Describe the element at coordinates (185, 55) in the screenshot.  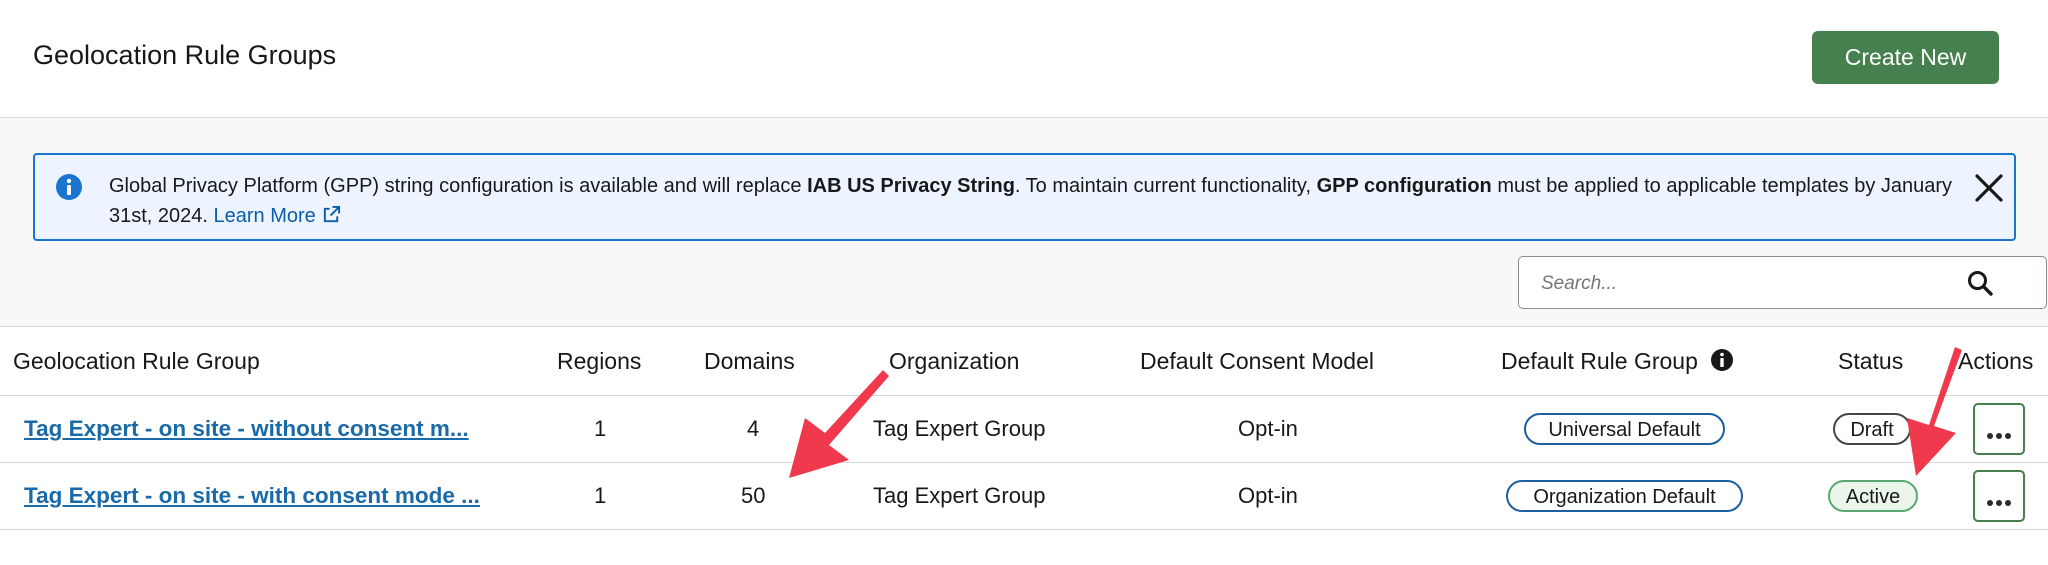
I see `page-title: Geolocation Rule Groups` at that location.